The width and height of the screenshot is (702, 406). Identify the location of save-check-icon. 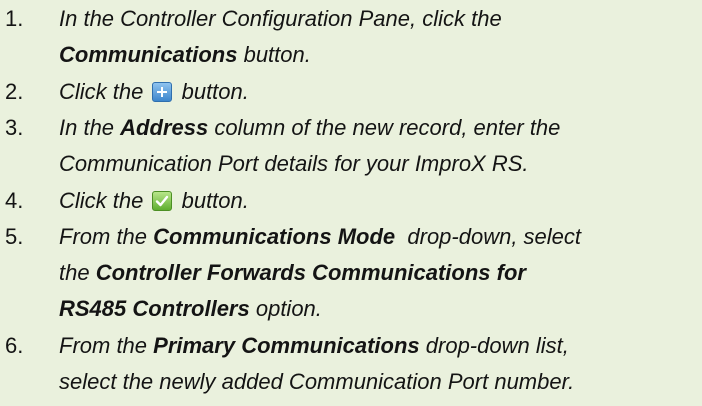
(162, 201).